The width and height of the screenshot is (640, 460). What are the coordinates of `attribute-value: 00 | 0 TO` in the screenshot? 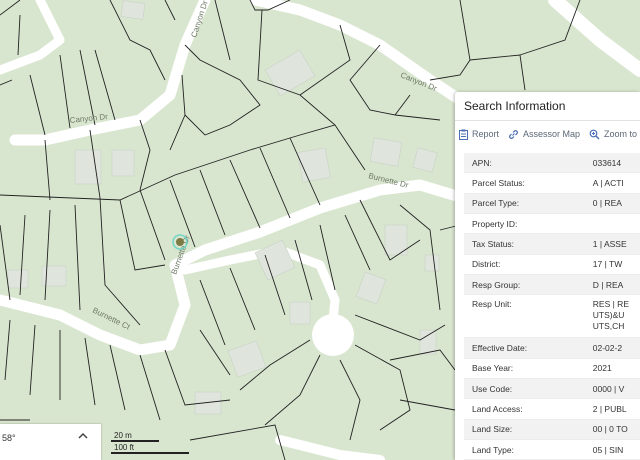 It's located at (613, 430).